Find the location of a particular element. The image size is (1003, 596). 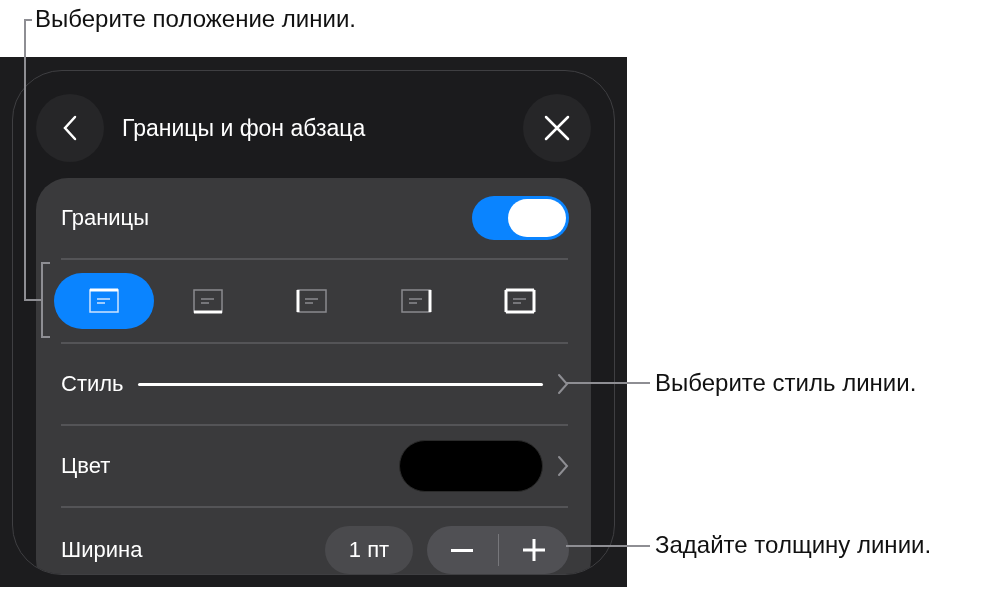

color-swatch is located at coordinates (471, 466).